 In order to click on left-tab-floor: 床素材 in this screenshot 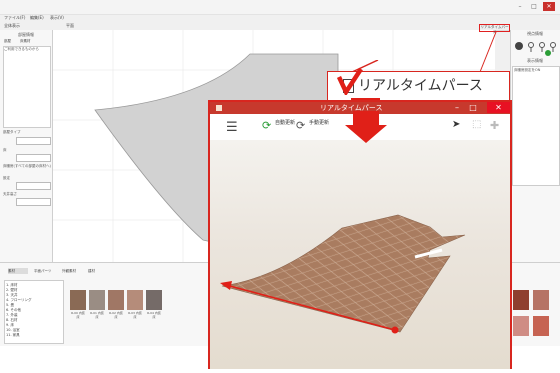, I will do `click(25, 41)`.